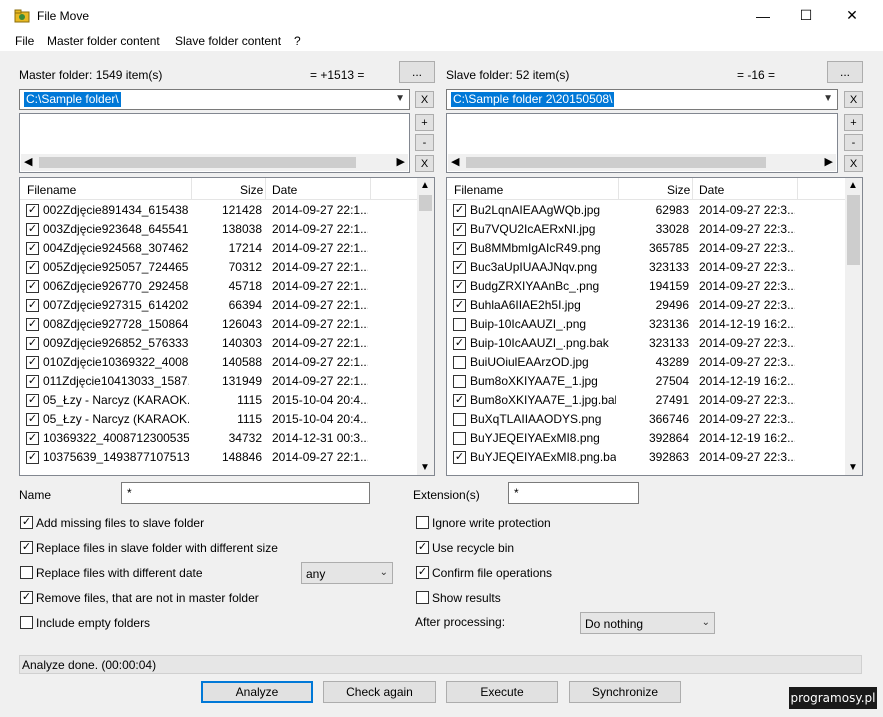 Image resolution: width=883 pixels, height=717 pixels. I want to click on slave-folder-list-hscroll: ◀ ▶, so click(642, 162).